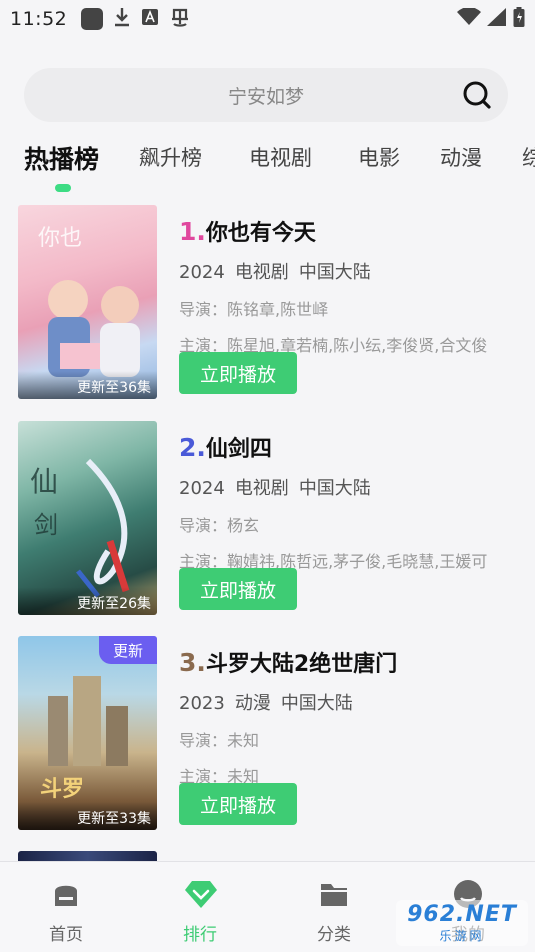 This screenshot has width=535, height=952. What do you see at coordinates (87, 385) in the screenshot?
I see `poster-episode-caption: 更新至36集` at bounding box center [87, 385].